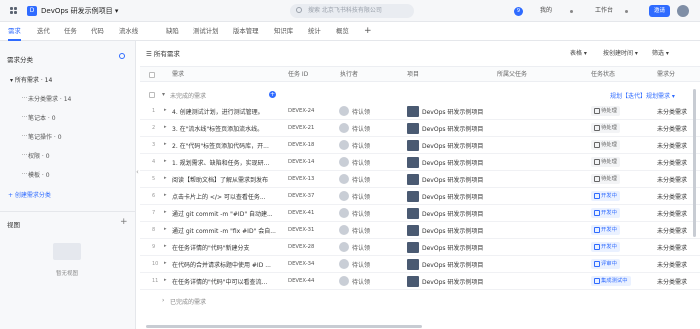 This screenshot has height=329, width=700. Describe the element at coordinates (228, 247) in the screenshot. I see `requirement-title: 在任务详情的"代码"新建分支` at that location.